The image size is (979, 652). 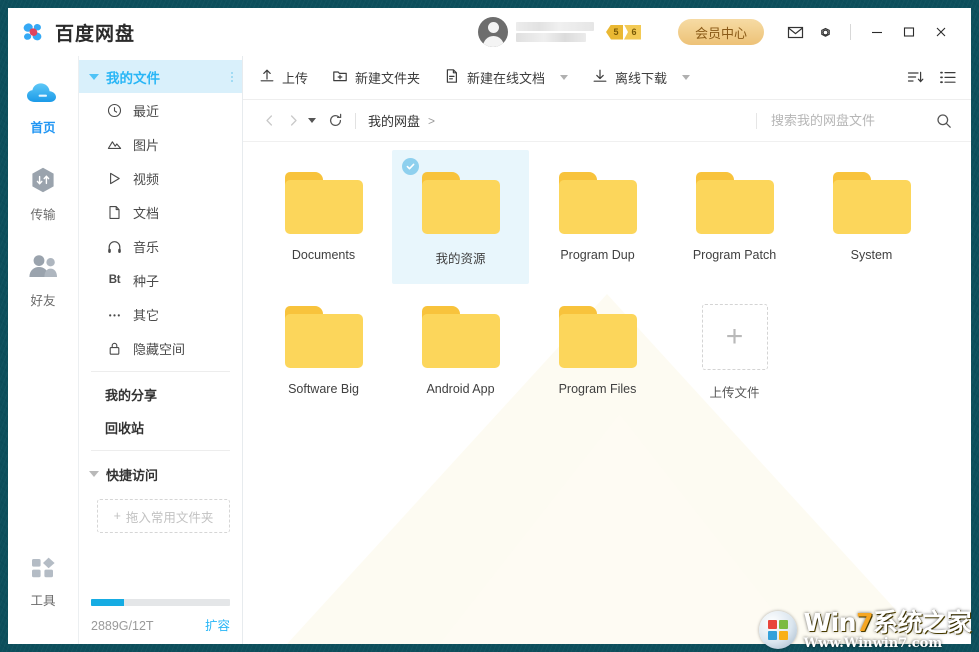 I want to click on tree-item-recent: 最近, so click(x=160, y=110).